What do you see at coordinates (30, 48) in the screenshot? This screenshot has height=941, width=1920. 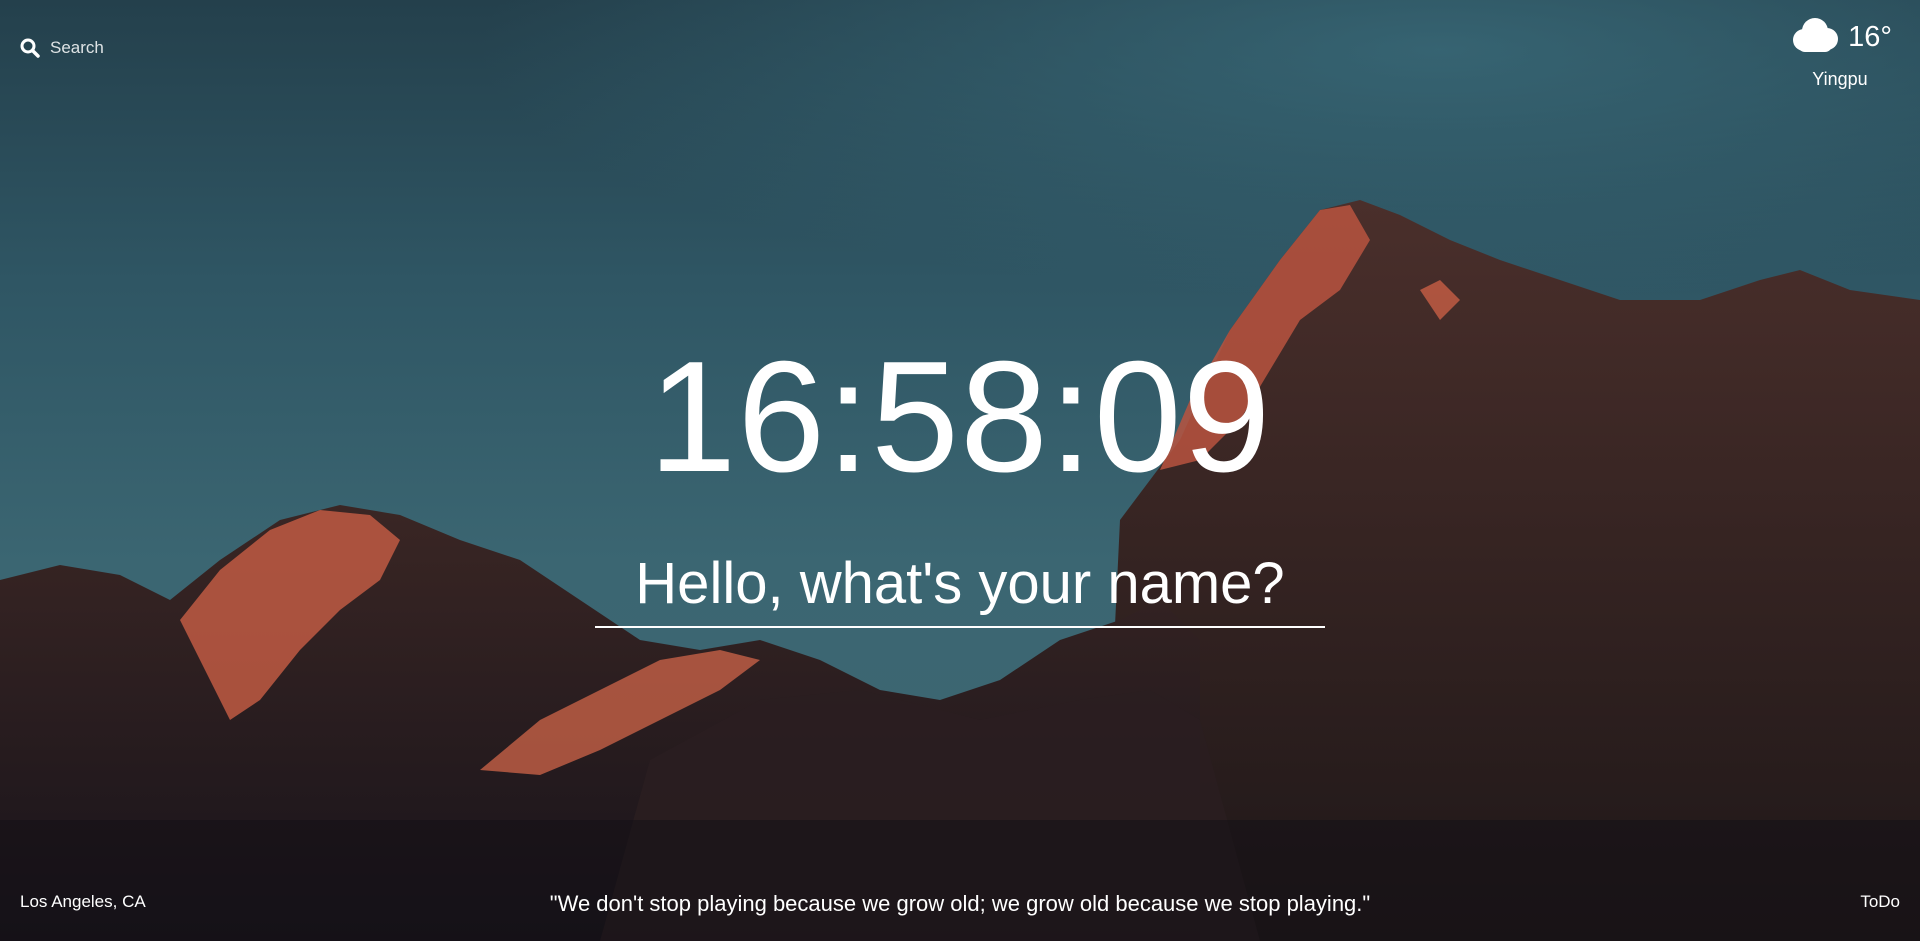 I see `search-icon` at bounding box center [30, 48].